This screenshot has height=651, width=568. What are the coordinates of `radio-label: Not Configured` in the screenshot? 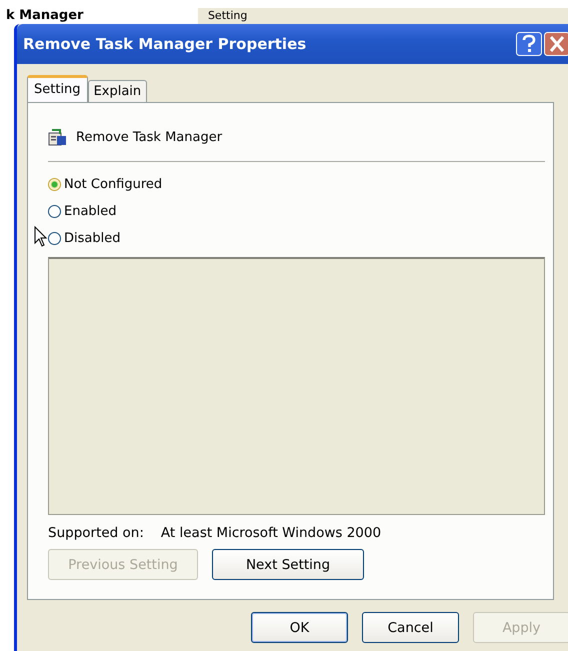 It's located at (113, 184).